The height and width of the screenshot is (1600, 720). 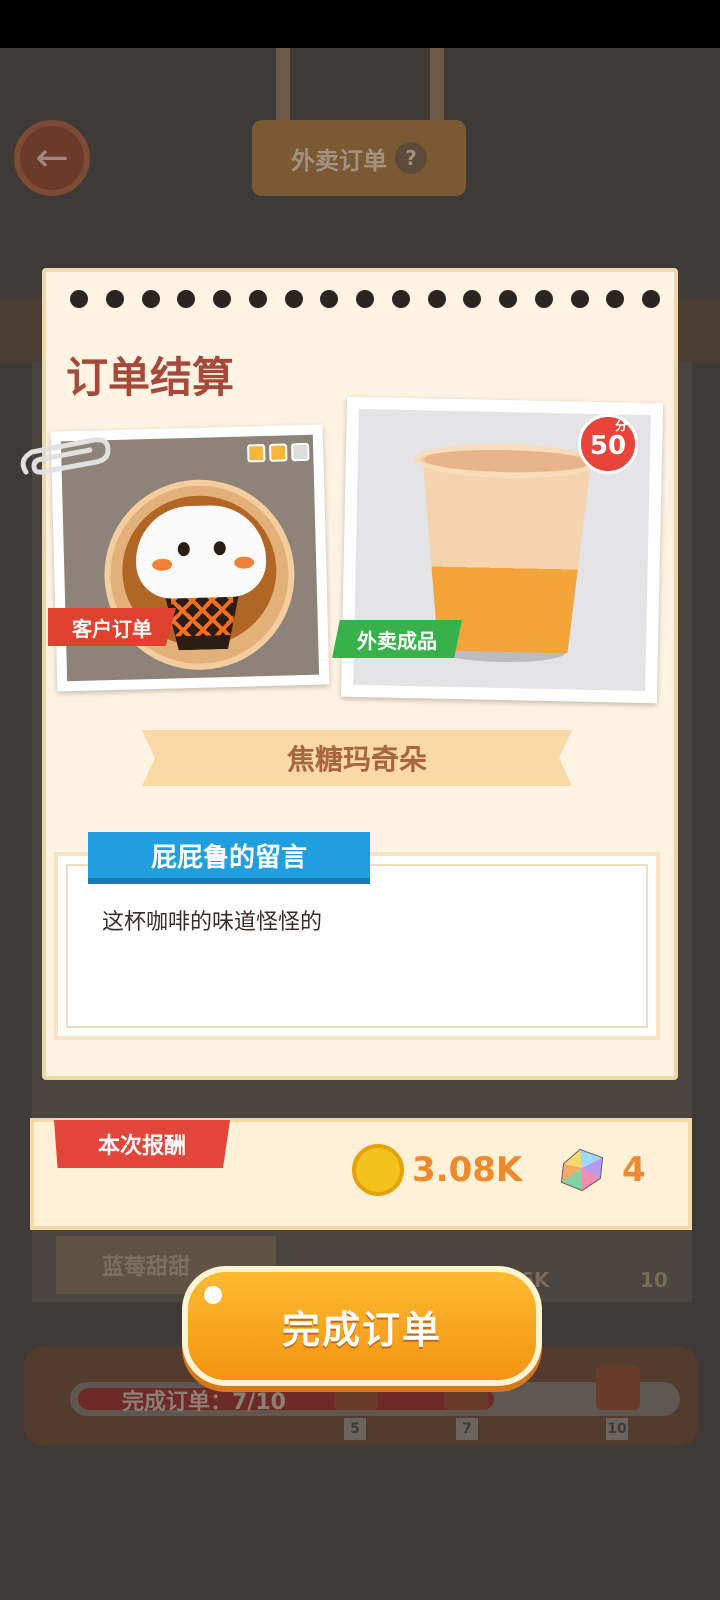 What do you see at coordinates (617, 1429) in the screenshot?
I see `milestone-number: 10` at bounding box center [617, 1429].